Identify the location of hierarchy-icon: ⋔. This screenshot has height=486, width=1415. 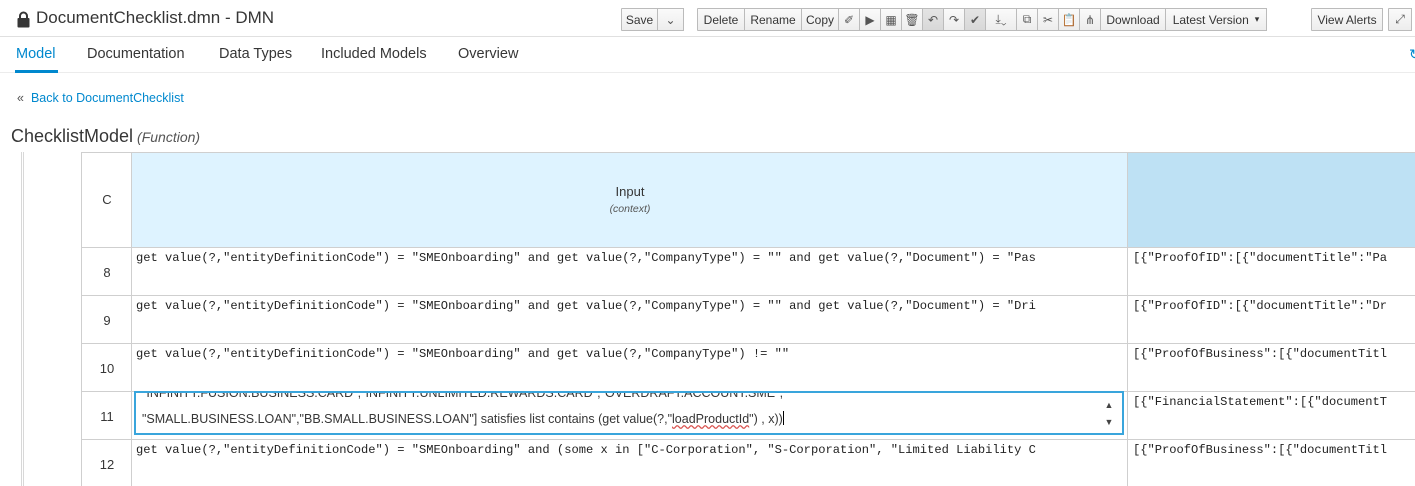
(1090, 19).